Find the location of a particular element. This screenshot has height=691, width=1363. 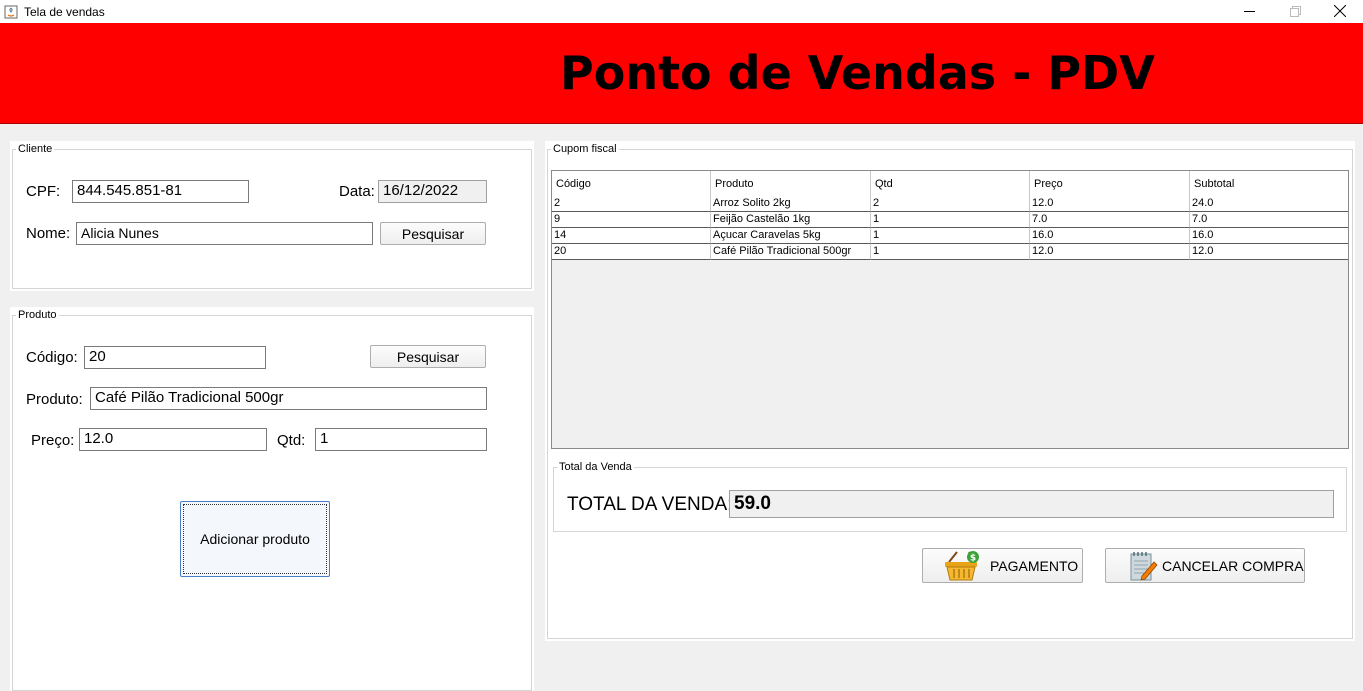

cell-preco: 16.0 is located at coordinates (1110, 236).